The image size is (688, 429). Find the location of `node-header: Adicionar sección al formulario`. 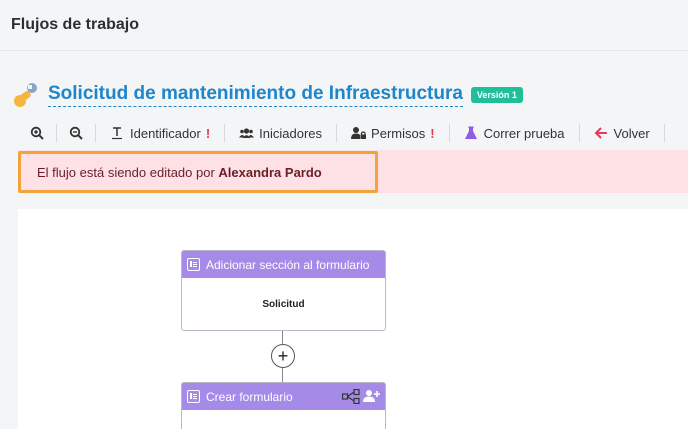

node-header: Adicionar sección al formulario is located at coordinates (283, 264).